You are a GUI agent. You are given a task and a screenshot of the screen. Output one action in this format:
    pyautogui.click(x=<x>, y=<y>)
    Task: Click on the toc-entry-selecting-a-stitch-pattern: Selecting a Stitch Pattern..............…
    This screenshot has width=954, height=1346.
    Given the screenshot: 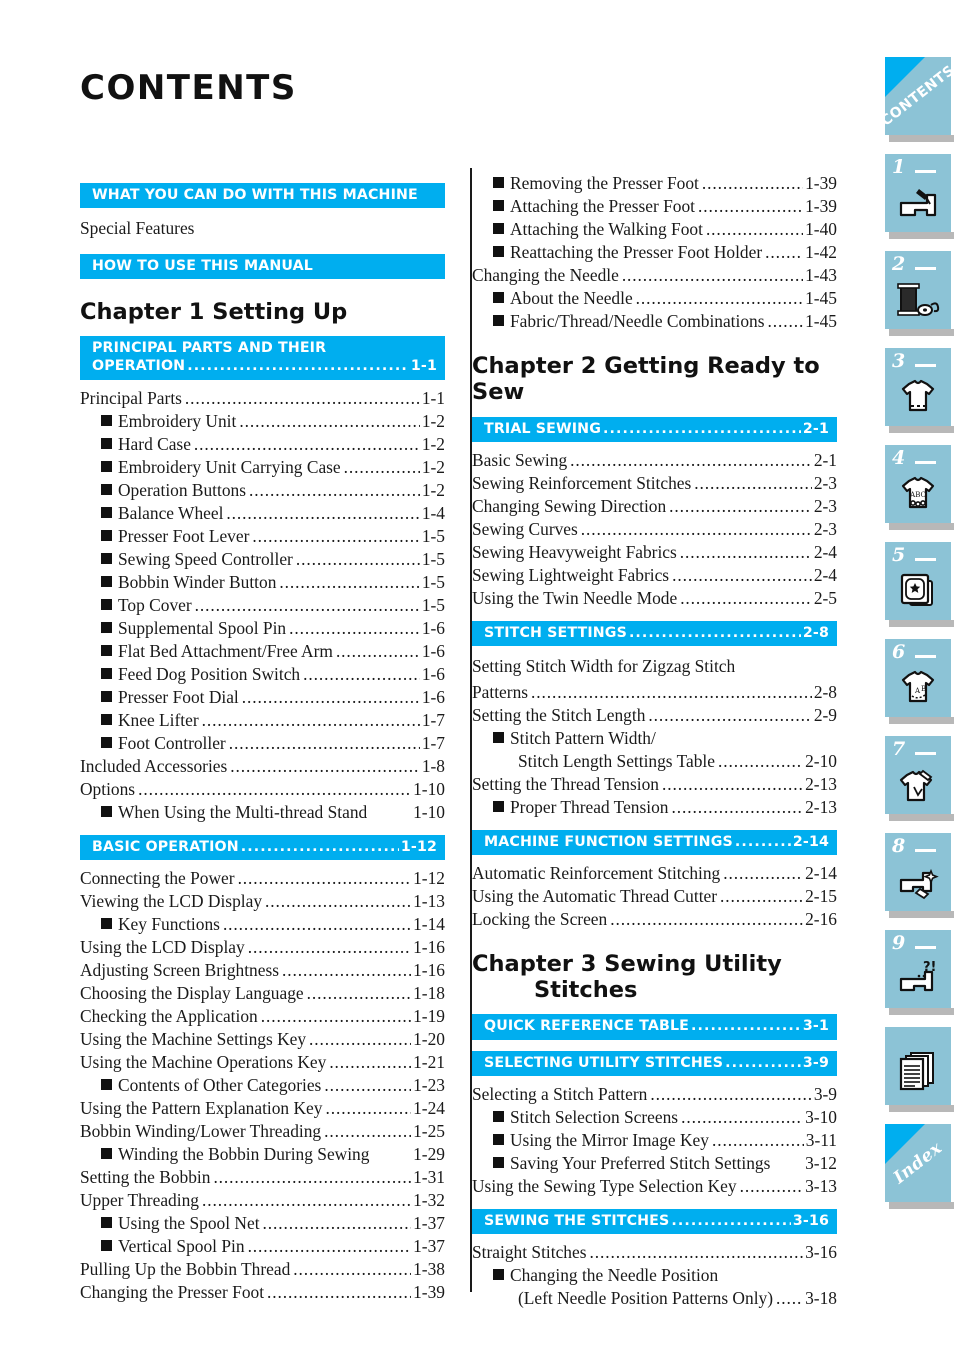 What is the action you would take?
    pyautogui.click(x=654, y=1094)
    